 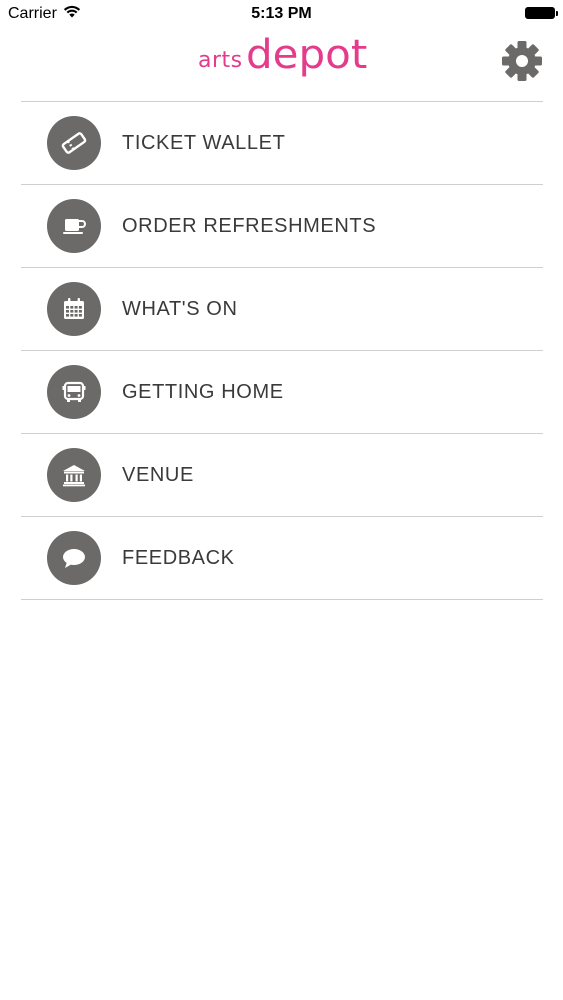 I want to click on status-right, so click(x=541, y=13).